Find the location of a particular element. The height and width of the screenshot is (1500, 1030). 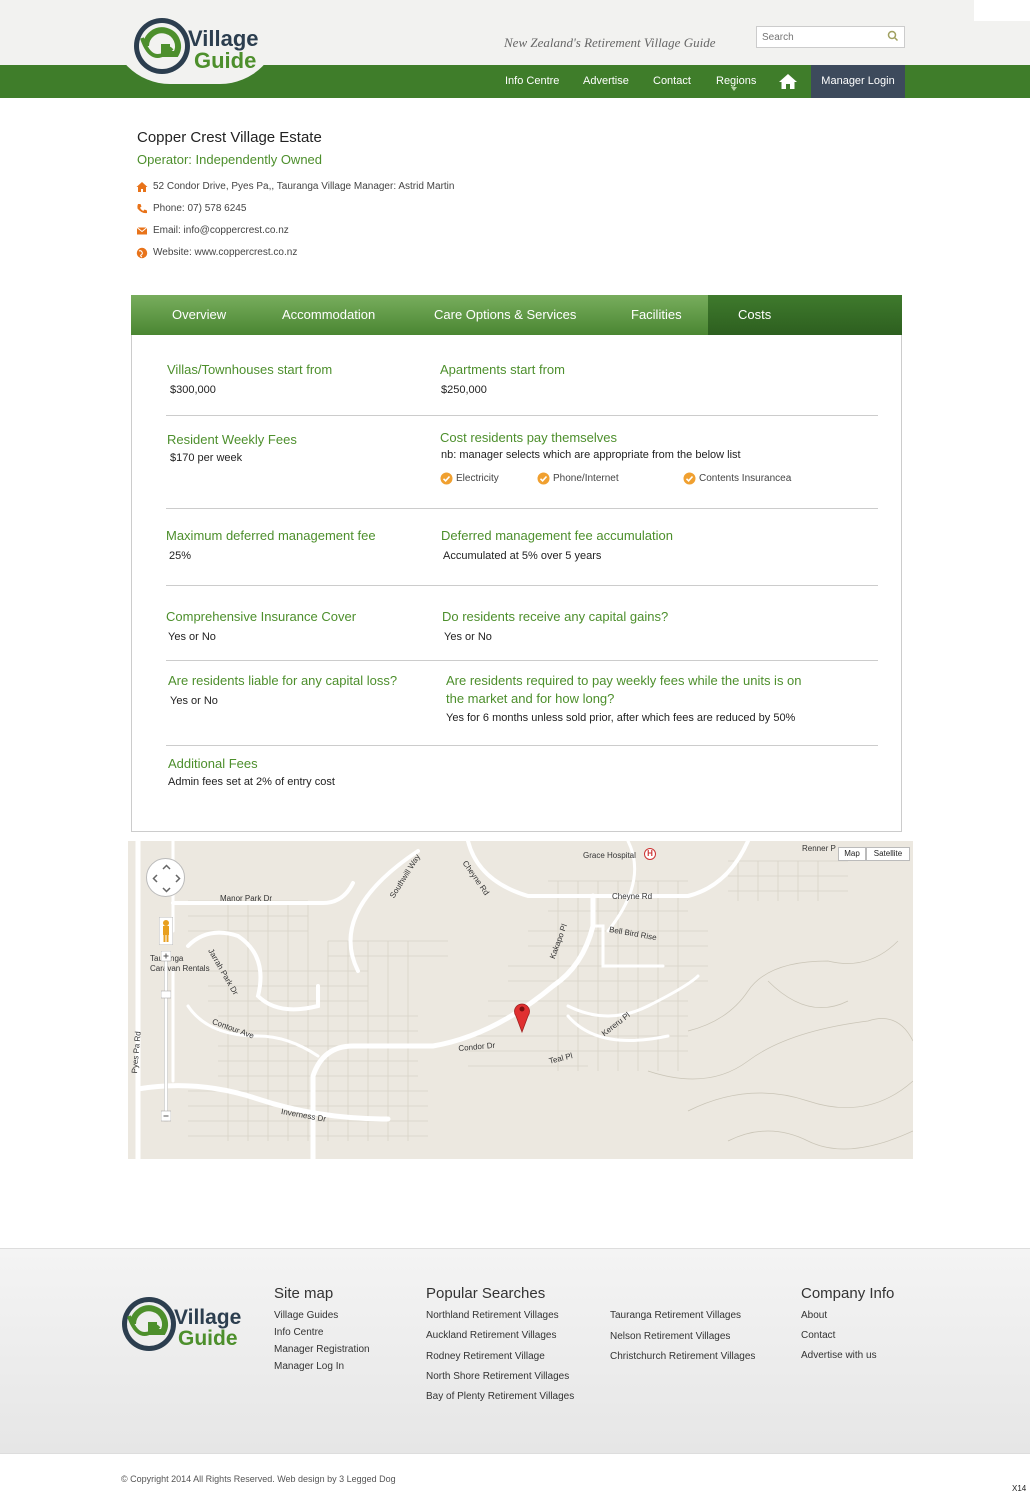

regions-caret-icon is located at coordinates (734, 89).